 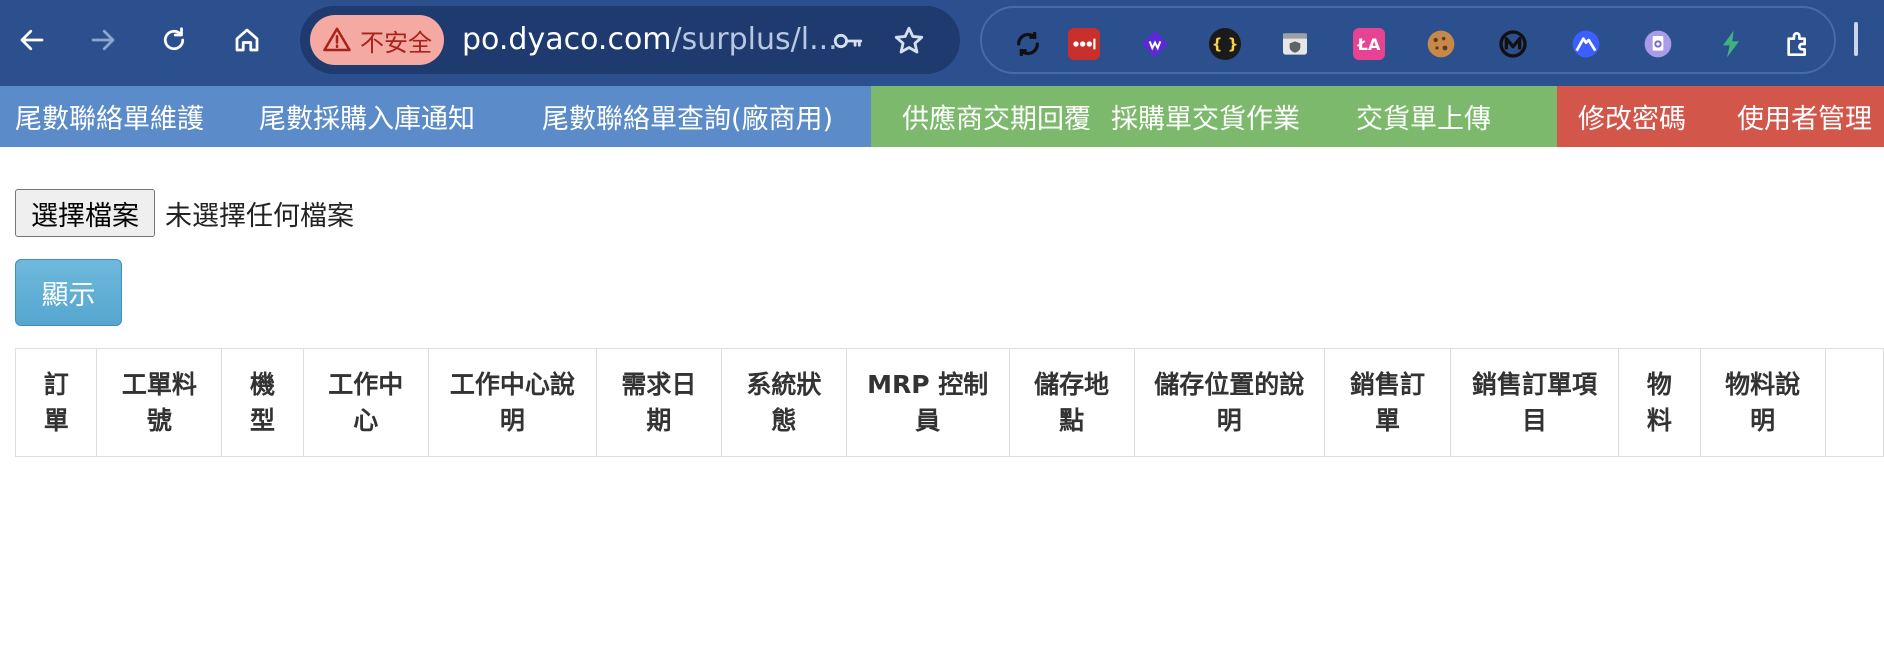 What do you see at coordinates (366, 420) in the screenshot?
I see `column-header-line: 心` at bounding box center [366, 420].